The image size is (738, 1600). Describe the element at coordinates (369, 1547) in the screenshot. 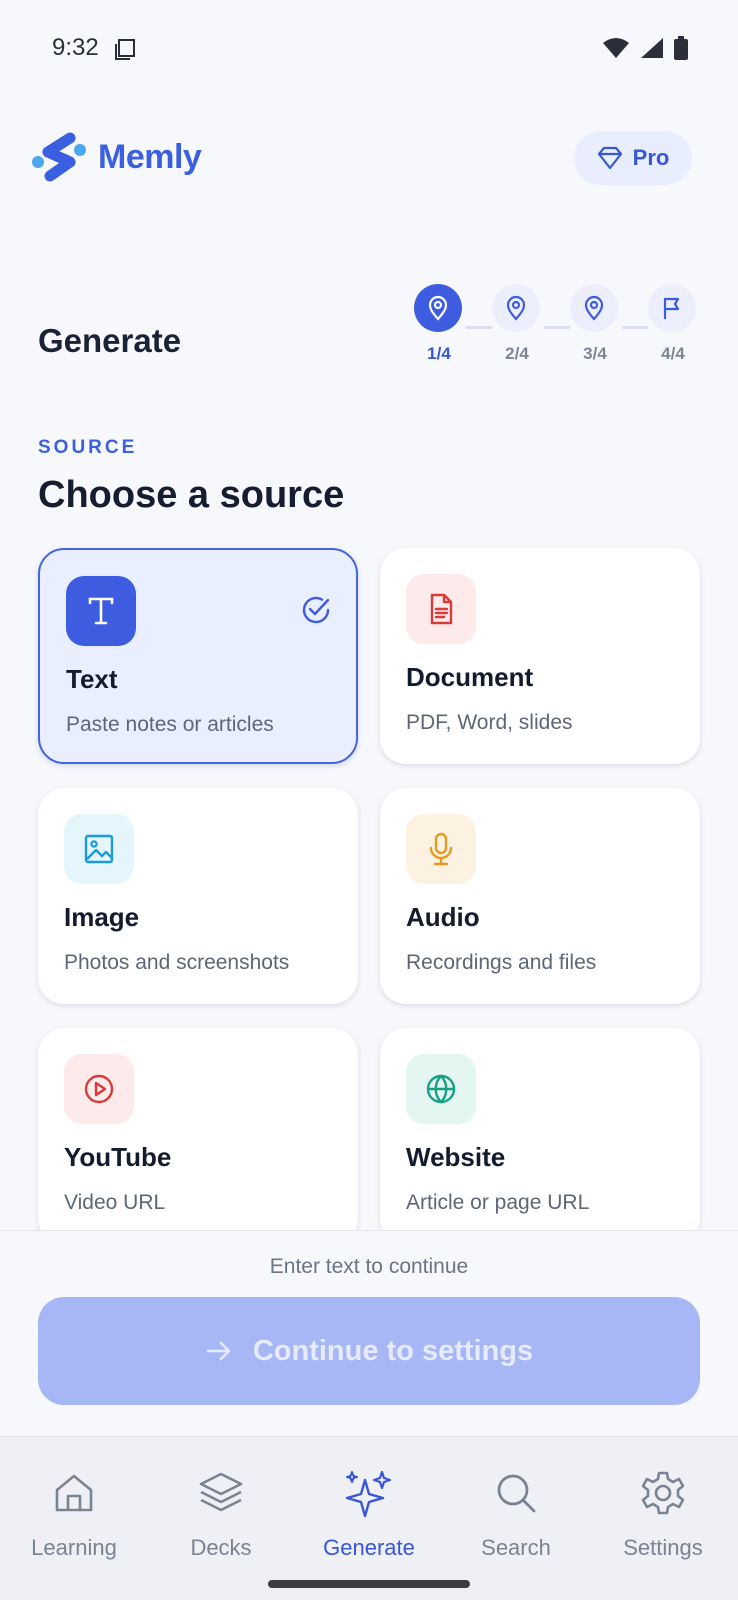

I see `nav-label: Generate` at that location.